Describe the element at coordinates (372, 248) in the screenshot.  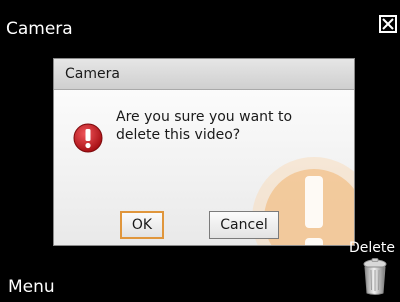
I see `delete-softkey-label: Delete` at that location.